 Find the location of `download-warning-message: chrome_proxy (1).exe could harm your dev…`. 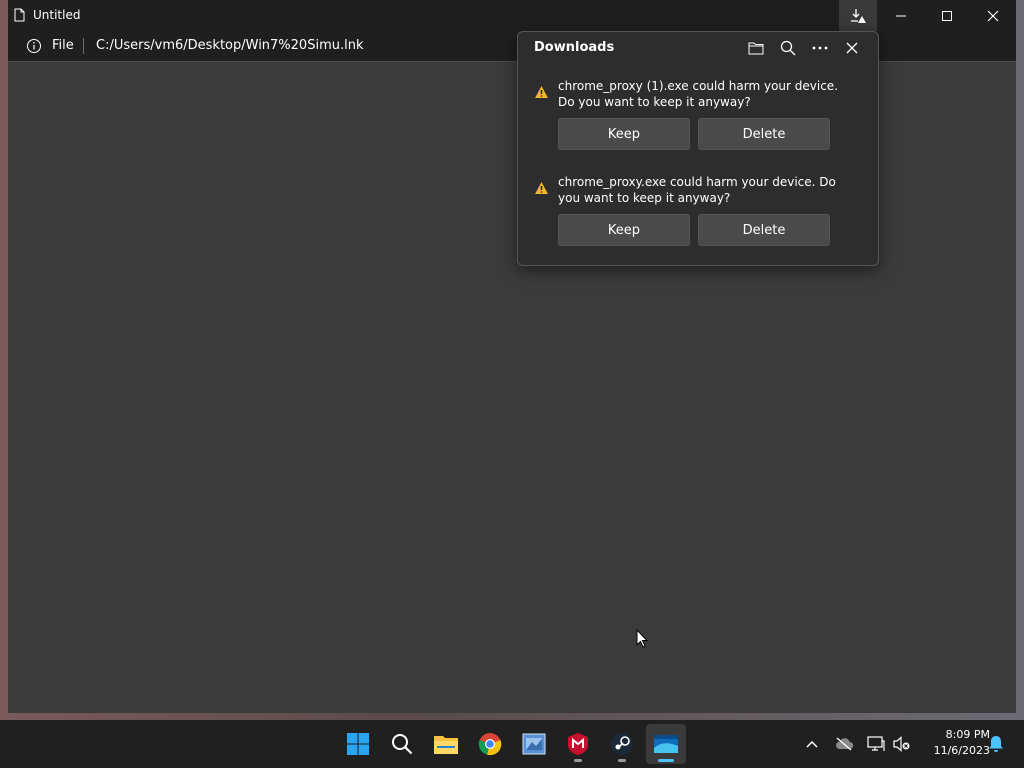

download-warning-message: chrome_proxy (1).exe could harm your dev… is located at coordinates (698, 94).